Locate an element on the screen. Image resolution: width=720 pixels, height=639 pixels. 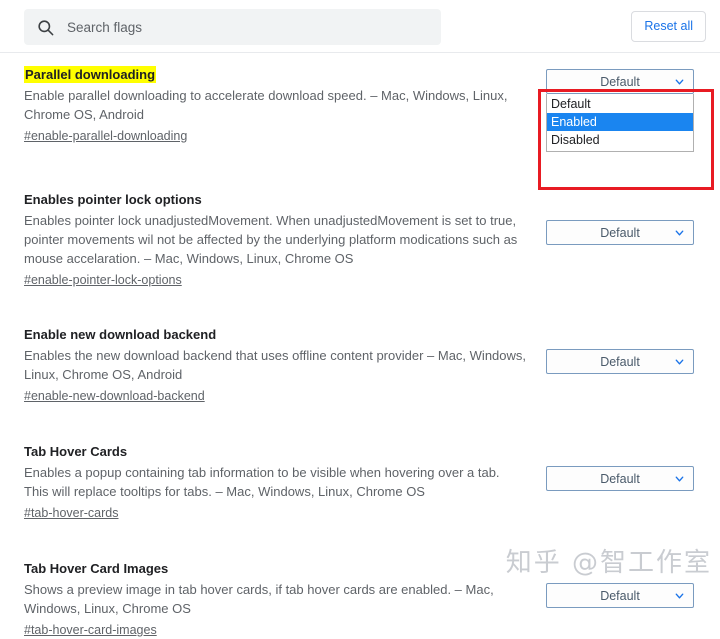
flag-title: Tab Hover Card Images is located at coordinates (96, 568).